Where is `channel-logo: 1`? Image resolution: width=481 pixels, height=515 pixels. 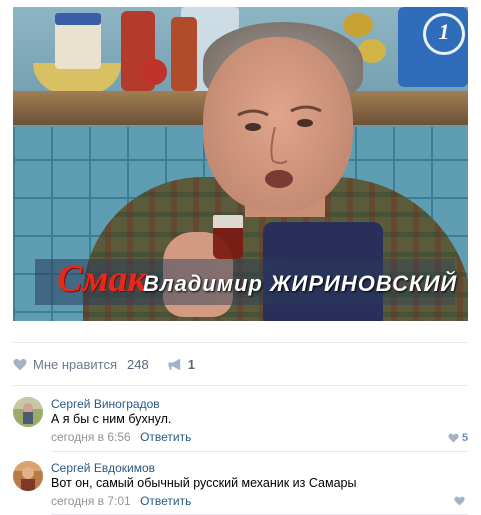 channel-logo: 1 is located at coordinates (444, 34).